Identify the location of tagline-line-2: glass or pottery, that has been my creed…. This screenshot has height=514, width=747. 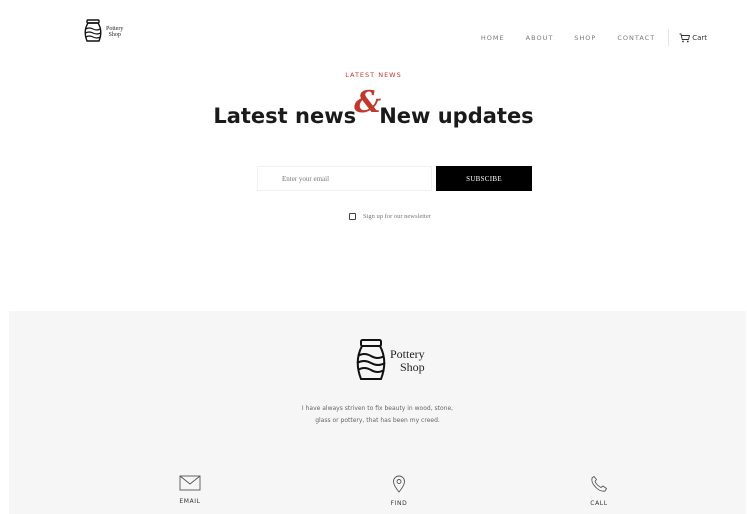
(377, 420).